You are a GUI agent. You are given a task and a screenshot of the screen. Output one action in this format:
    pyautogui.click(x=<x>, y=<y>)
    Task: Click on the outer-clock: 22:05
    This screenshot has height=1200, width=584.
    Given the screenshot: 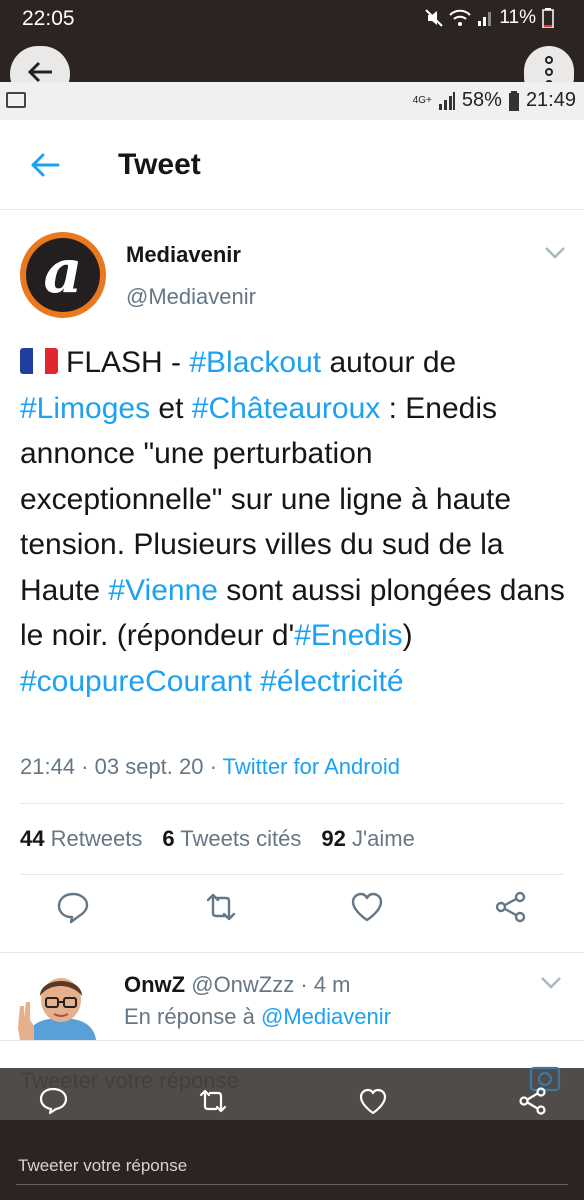 What is the action you would take?
    pyautogui.click(x=48, y=18)
    